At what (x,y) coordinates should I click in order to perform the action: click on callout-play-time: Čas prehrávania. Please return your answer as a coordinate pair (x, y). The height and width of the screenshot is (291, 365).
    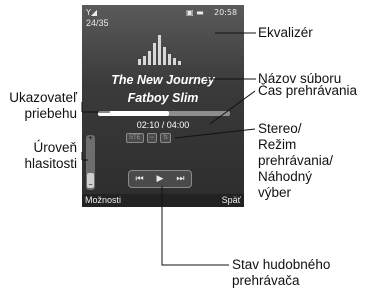
    Looking at the image, I should click on (308, 90).